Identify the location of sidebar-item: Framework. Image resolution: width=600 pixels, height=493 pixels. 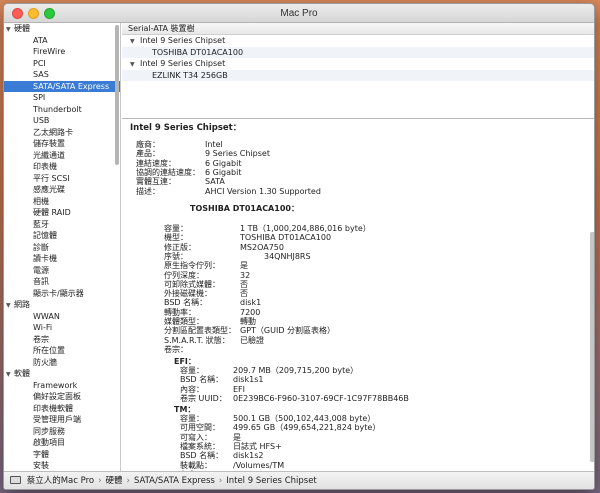
(62, 386).